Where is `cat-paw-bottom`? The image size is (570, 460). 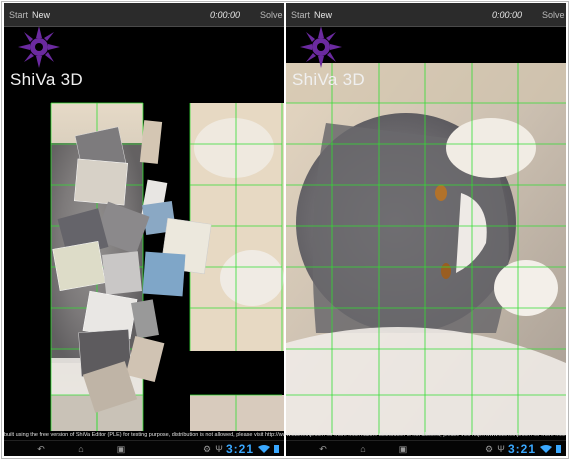
cat-paw-bottom is located at coordinates (252, 278).